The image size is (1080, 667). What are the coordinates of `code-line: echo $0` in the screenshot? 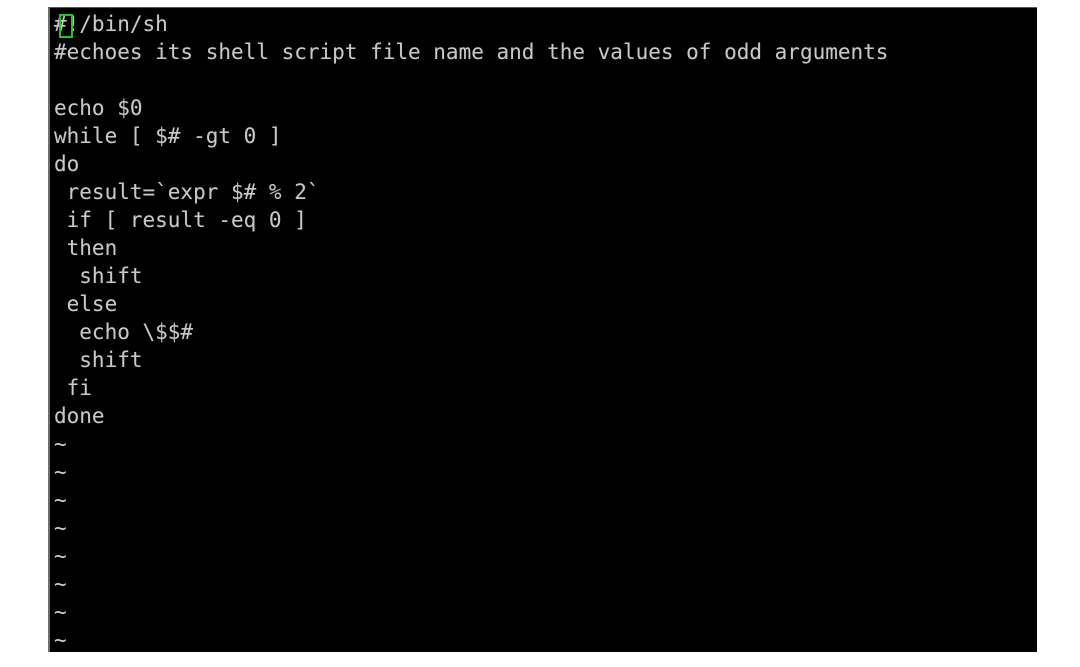 It's located at (545, 108).